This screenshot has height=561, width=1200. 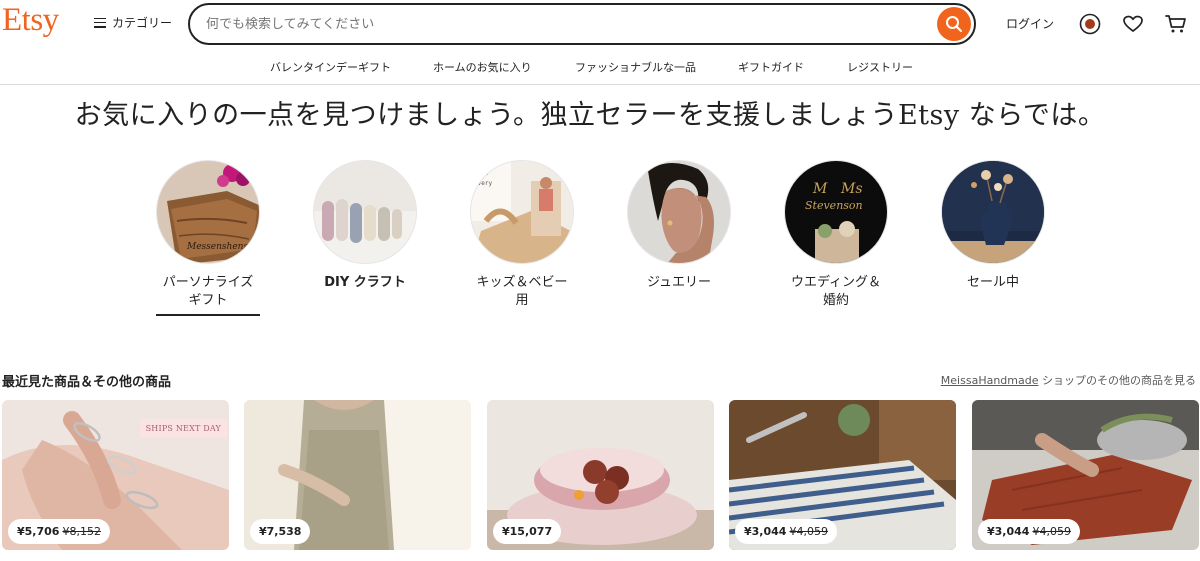 I want to click on category-diy-crafts: DIY クラフト, so click(x=365, y=226).